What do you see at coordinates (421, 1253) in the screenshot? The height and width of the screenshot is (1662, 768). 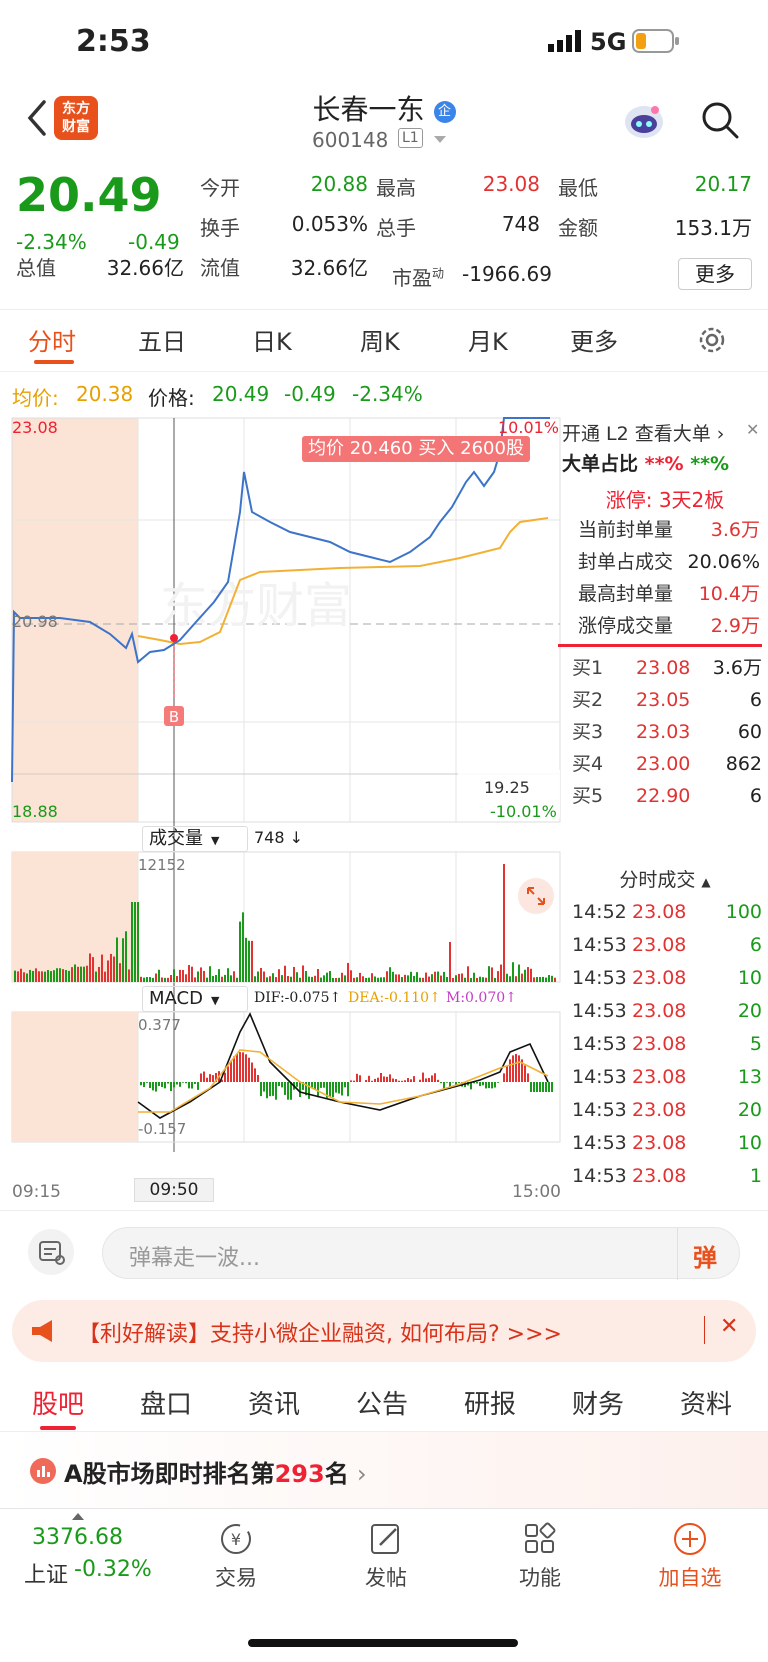 I see `danmu-input: 弹幕走一波... 弹` at bounding box center [421, 1253].